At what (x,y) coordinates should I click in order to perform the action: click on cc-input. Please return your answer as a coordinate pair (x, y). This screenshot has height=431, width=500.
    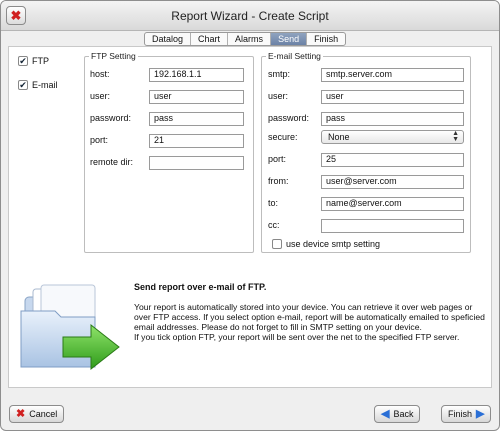
    Looking at the image, I should click on (392, 226).